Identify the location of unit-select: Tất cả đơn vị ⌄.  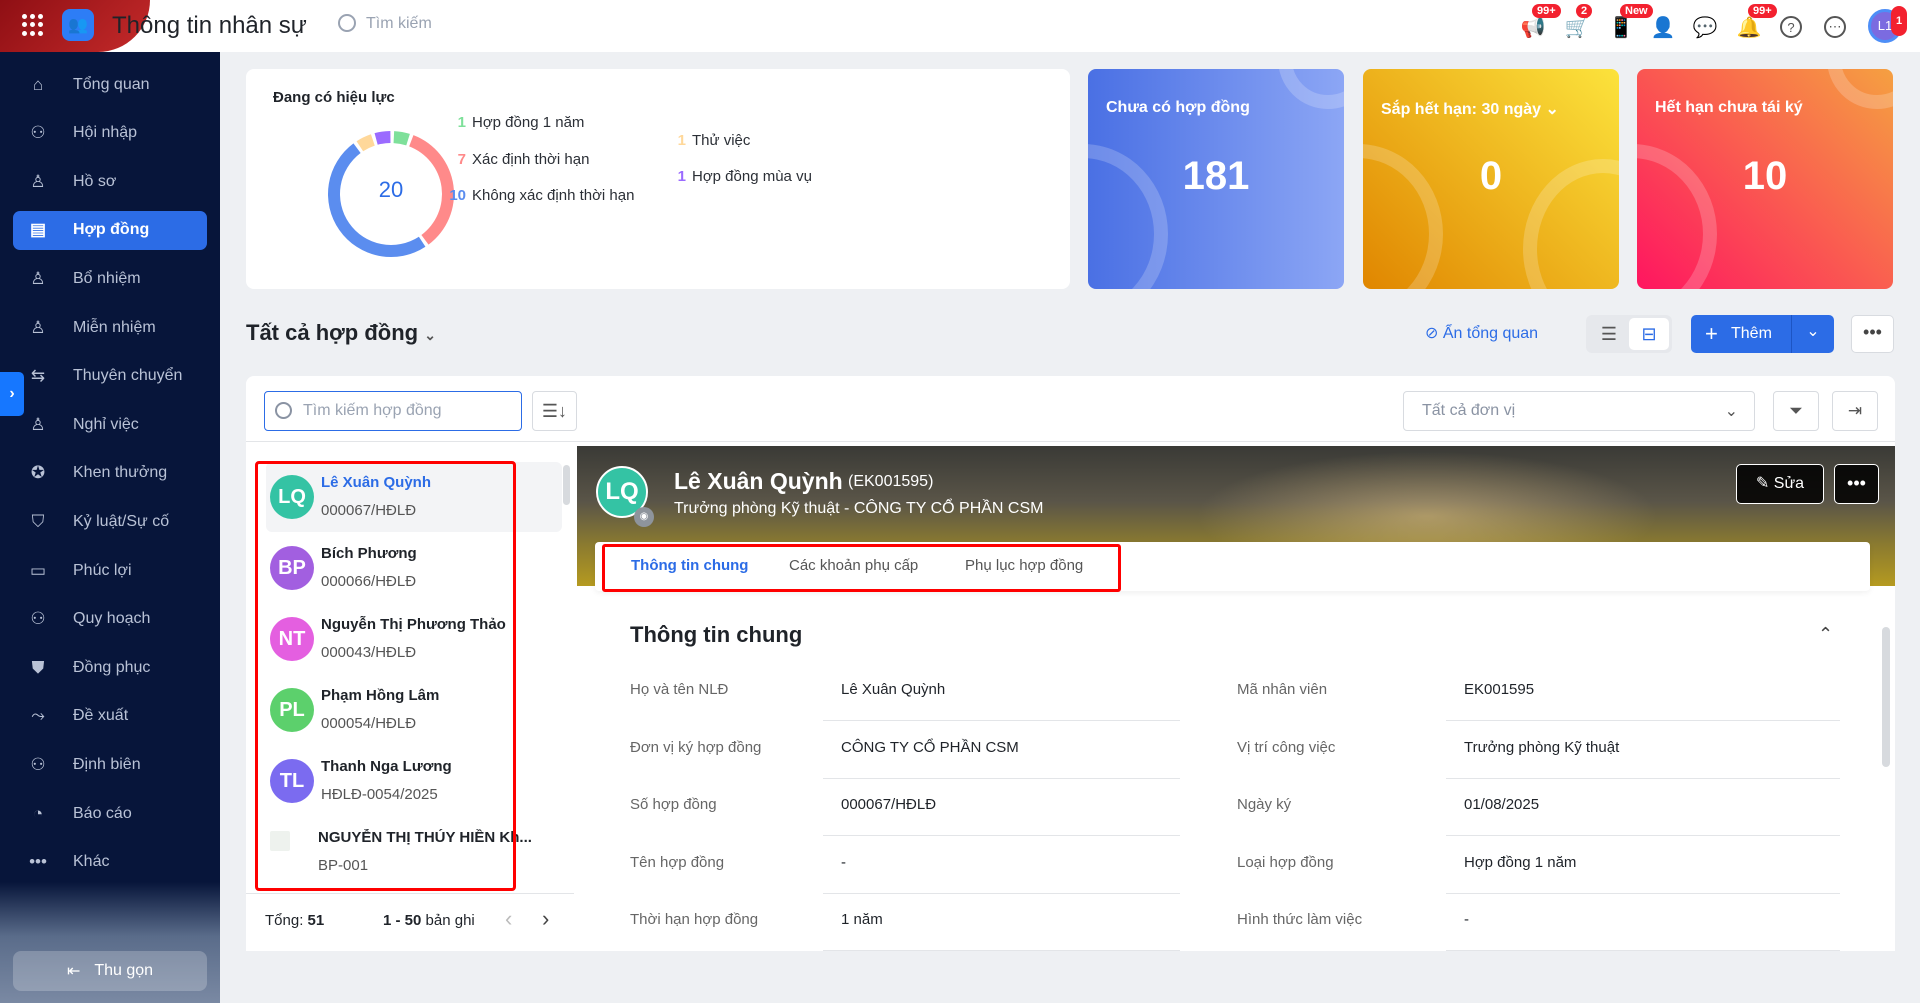
(1579, 411).